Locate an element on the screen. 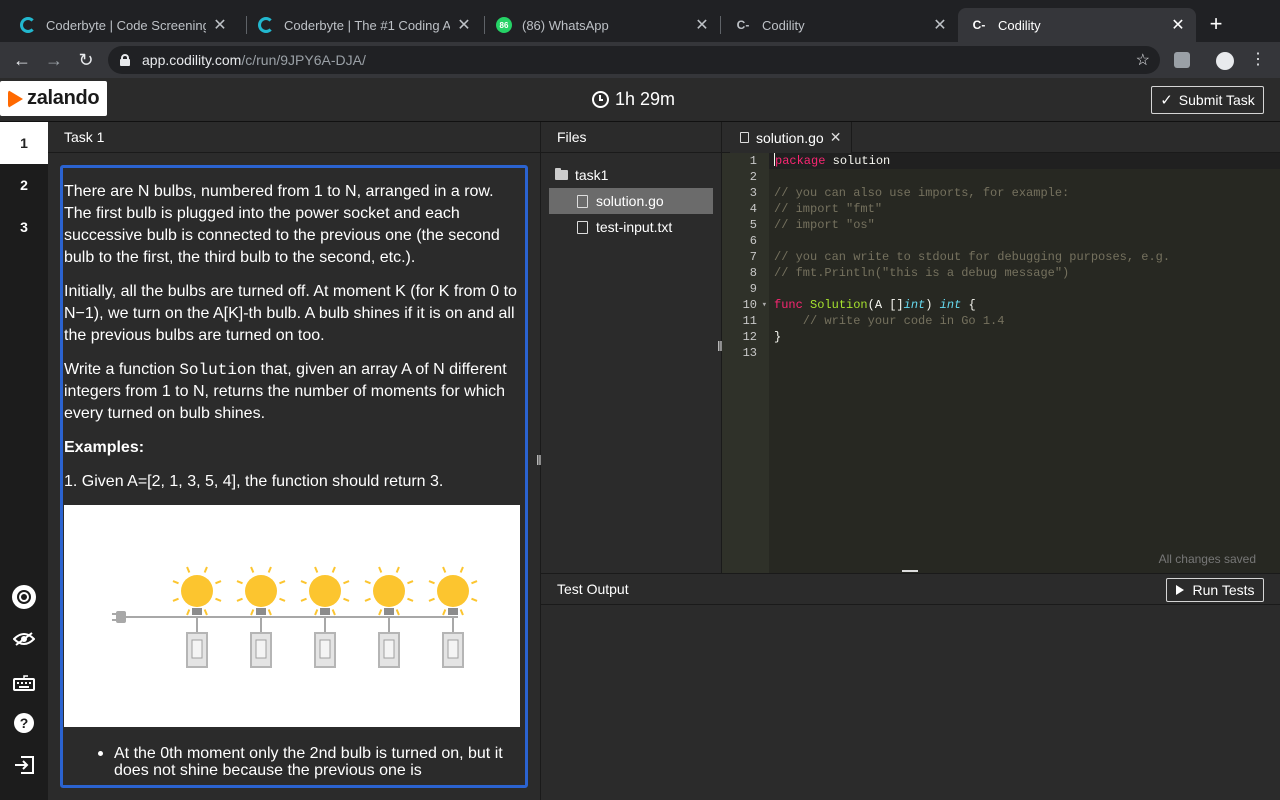 The height and width of the screenshot is (800, 1280). browser-tab-active: C- Codility ✕ is located at coordinates (1077, 25).